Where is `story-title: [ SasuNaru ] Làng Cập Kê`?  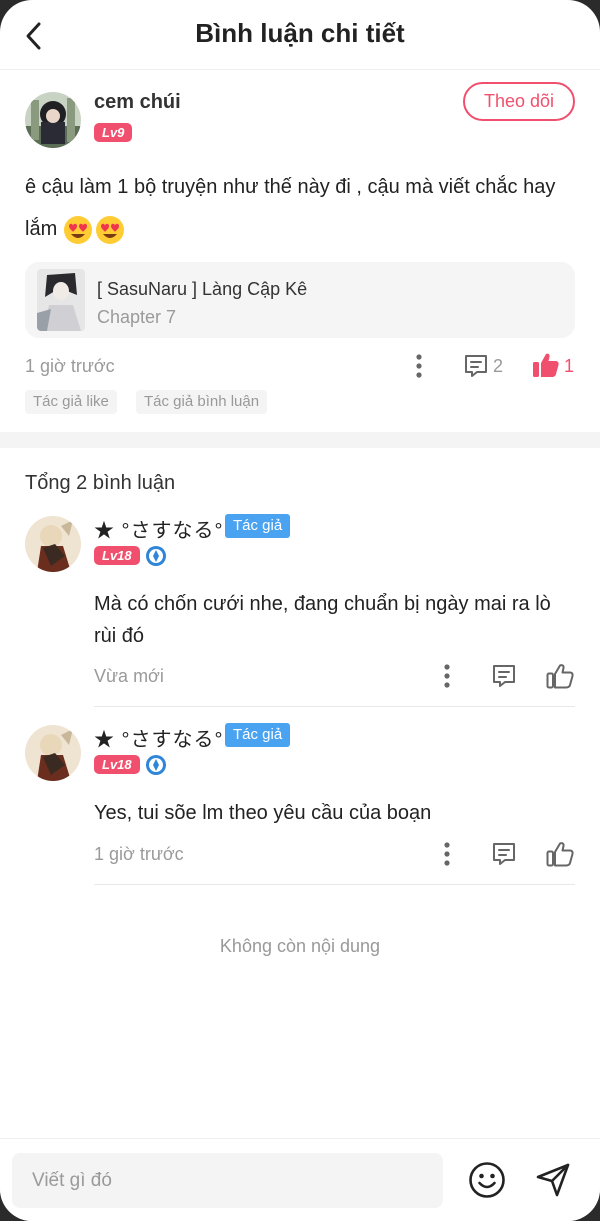 story-title: [ SasuNaru ] Làng Cập Kê is located at coordinates (202, 289).